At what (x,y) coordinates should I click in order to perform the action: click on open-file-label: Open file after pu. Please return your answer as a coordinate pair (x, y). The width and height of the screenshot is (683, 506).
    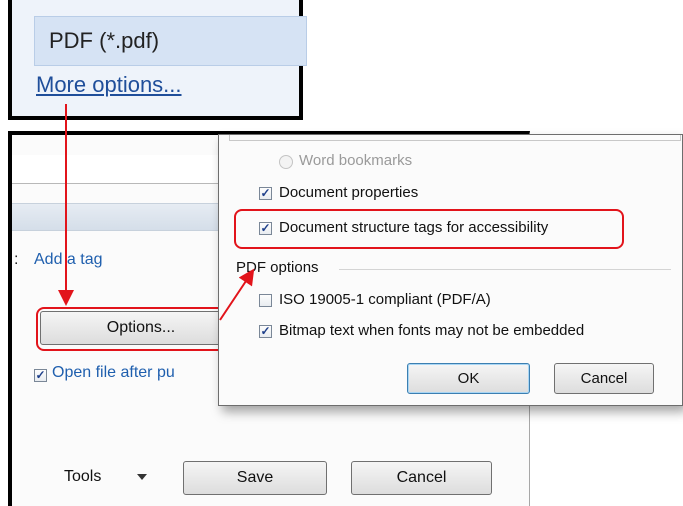
    Looking at the image, I should click on (113, 372).